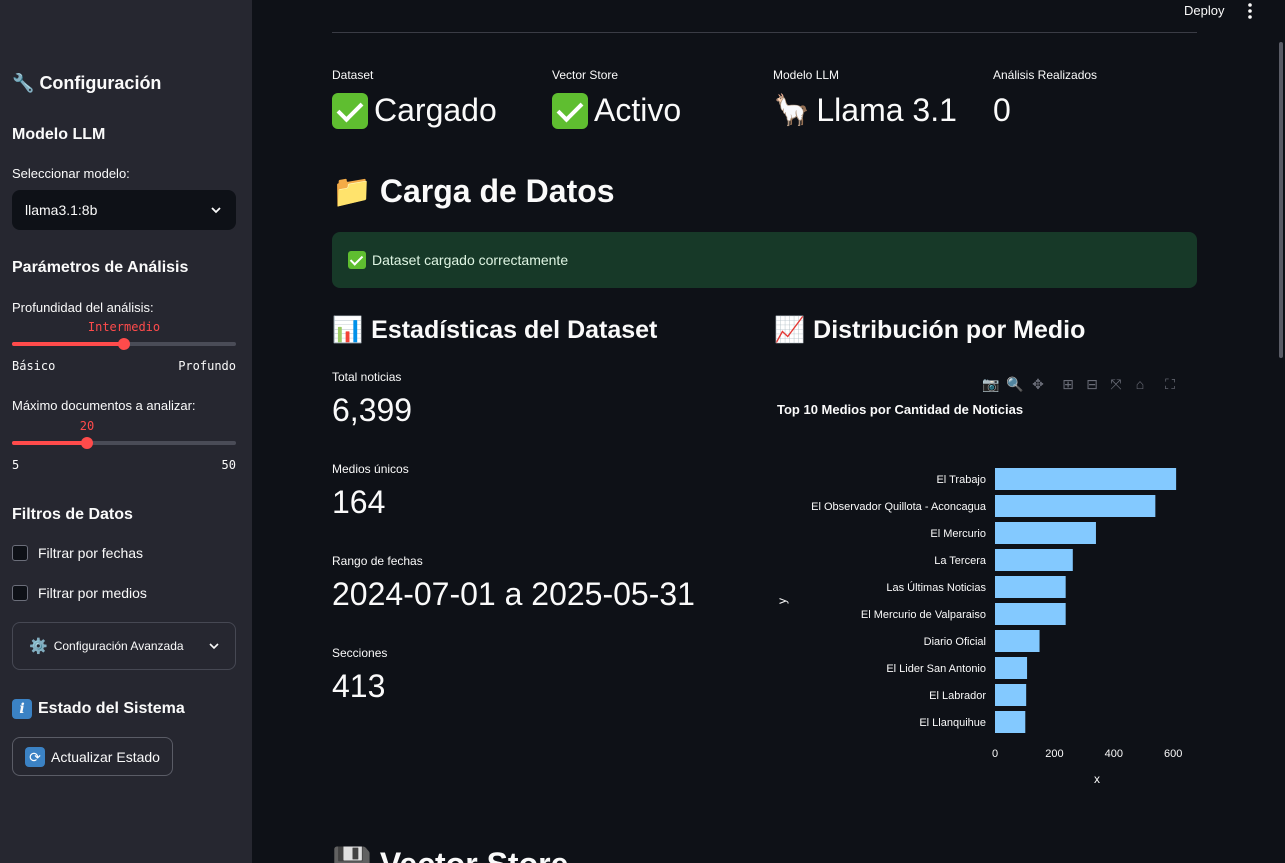  Describe the element at coordinates (470, 260) in the screenshot. I see `success-message: Dataset cargado correctamente` at that location.